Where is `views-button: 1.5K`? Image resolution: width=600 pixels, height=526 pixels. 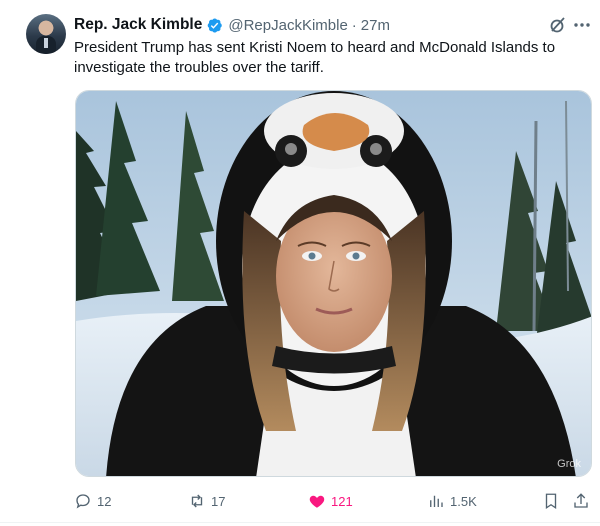 views-button: 1.5K is located at coordinates (452, 501).